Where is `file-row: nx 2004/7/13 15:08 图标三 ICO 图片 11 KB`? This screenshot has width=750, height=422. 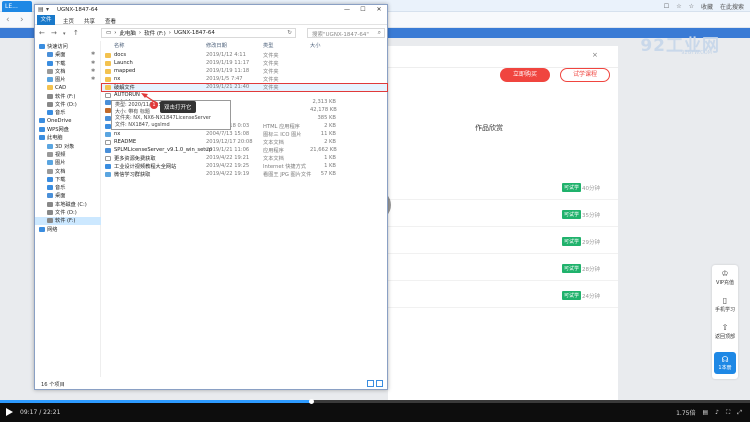
file-row: nx 2004/7/13 15:08 图标三 ICO 图片 11 KB is located at coordinates (244, 135).